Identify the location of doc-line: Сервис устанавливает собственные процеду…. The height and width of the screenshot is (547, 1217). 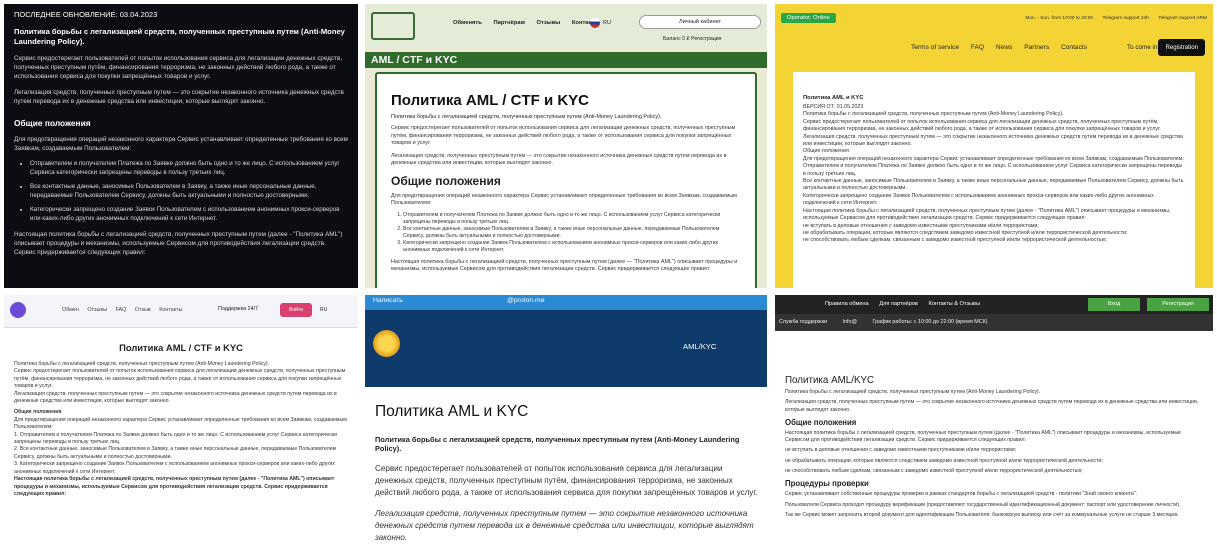
(961, 494).